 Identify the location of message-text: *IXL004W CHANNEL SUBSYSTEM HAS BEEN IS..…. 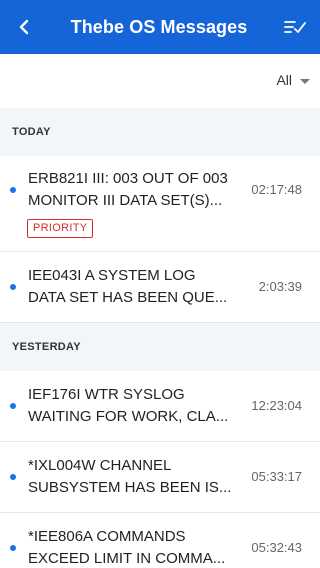
(133, 477).